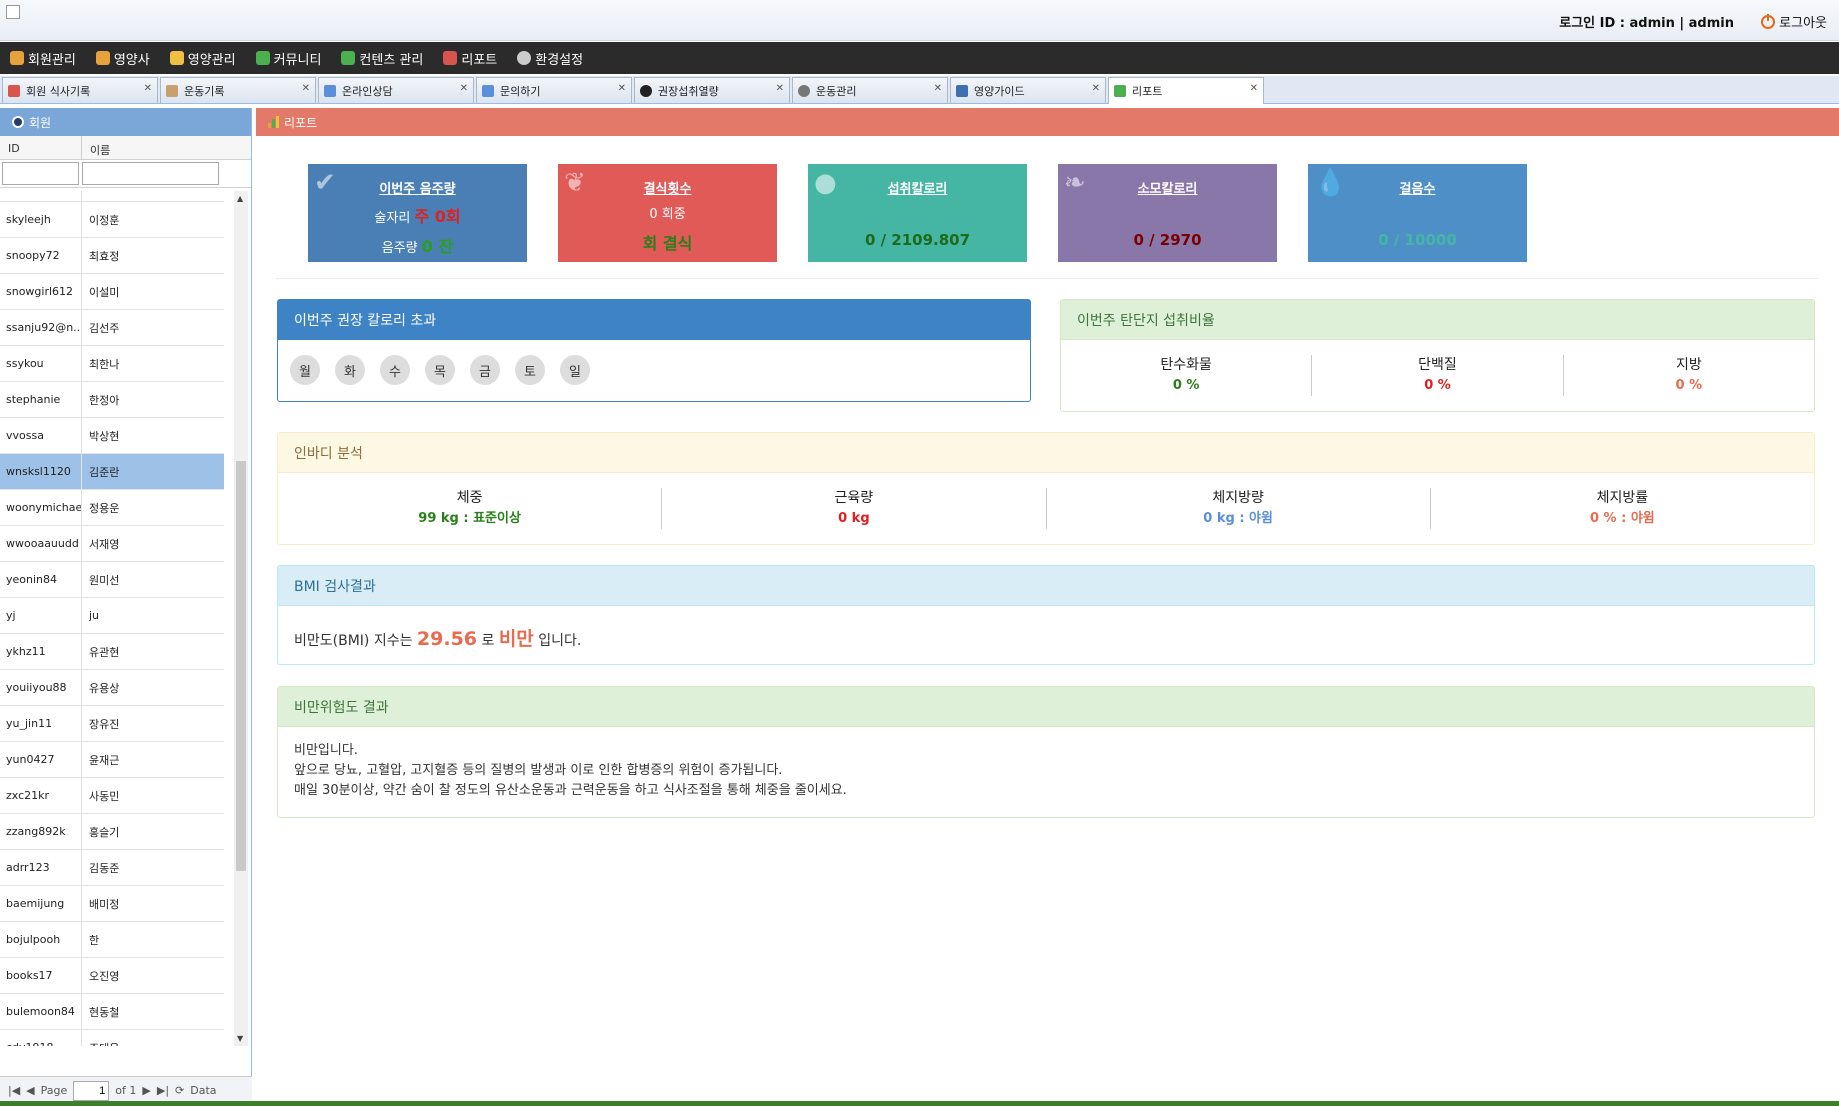 This screenshot has width=1839, height=1106. Describe the element at coordinates (417, 187) in the screenshot. I see `alcohol-title: 이번주 음주량` at that location.